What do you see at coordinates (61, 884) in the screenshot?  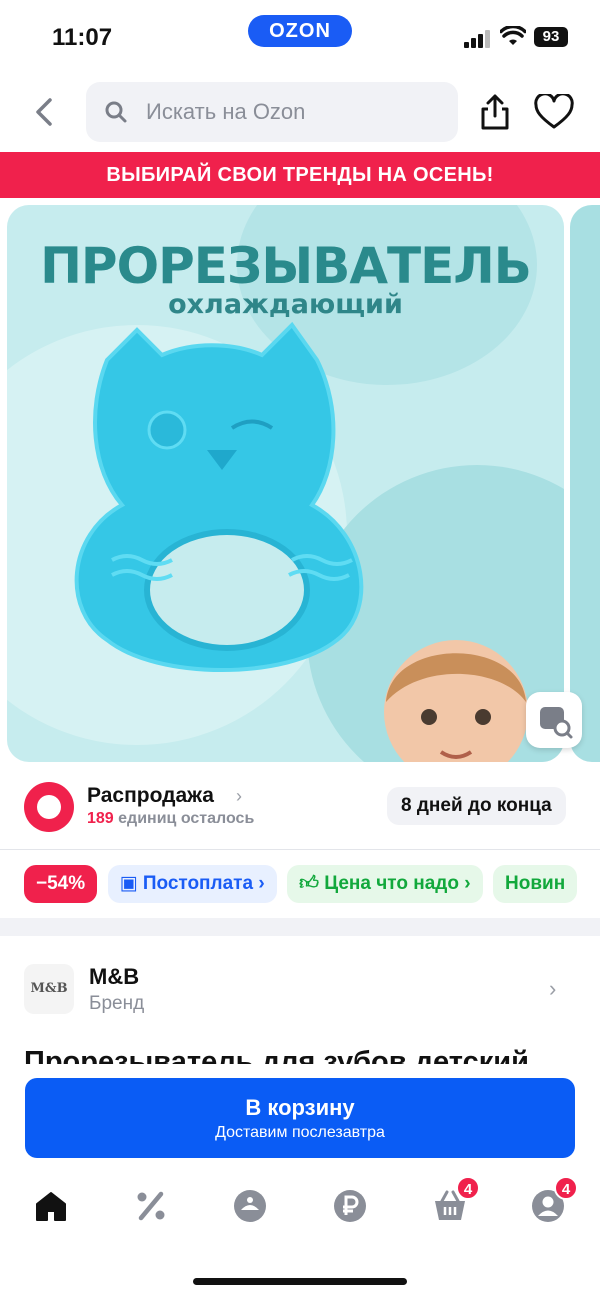 I see `discount-chip: −54%` at bounding box center [61, 884].